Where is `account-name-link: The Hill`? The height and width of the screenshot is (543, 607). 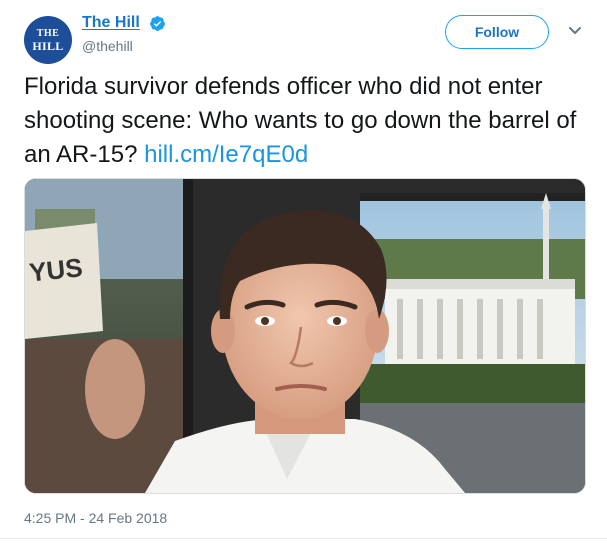
account-name-link: The Hill is located at coordinates (111, 23).